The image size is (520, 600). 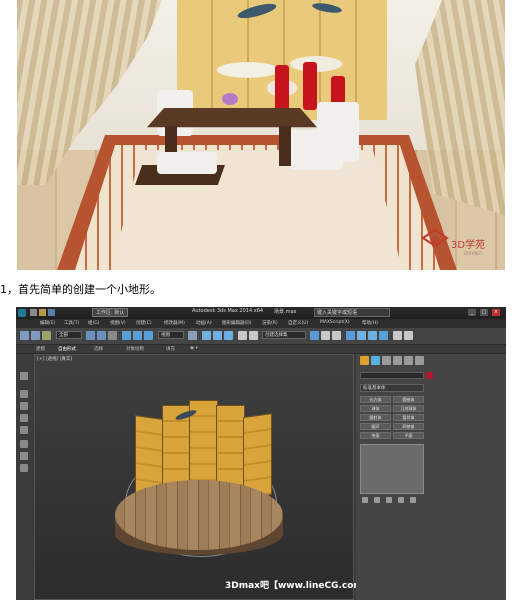 What do you see at coordinates (51, 312) in the screenshot?
I see `save-file-icon` at bounding box center [51, 312].